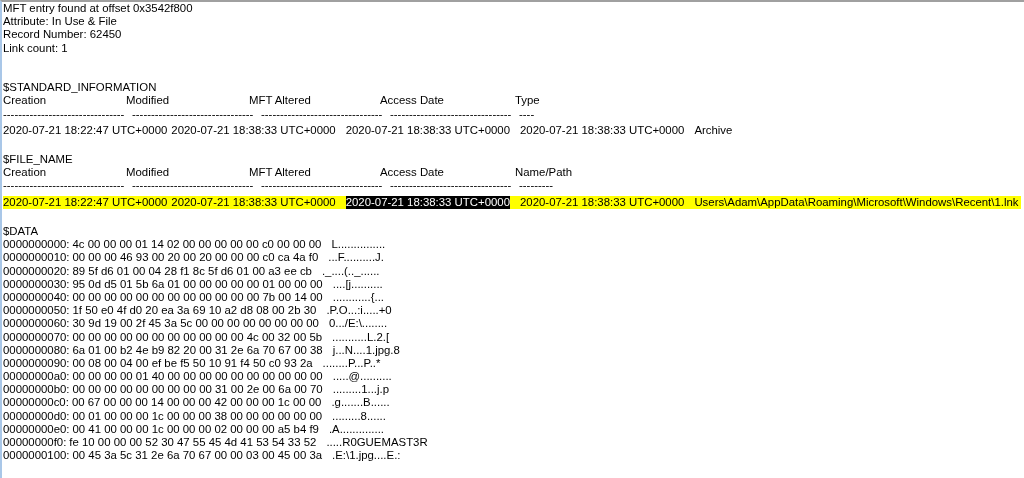 The width and height of the screenshot is (1024, 478). I want to click on hex-offset: 0000000010:, so click(36, 258).